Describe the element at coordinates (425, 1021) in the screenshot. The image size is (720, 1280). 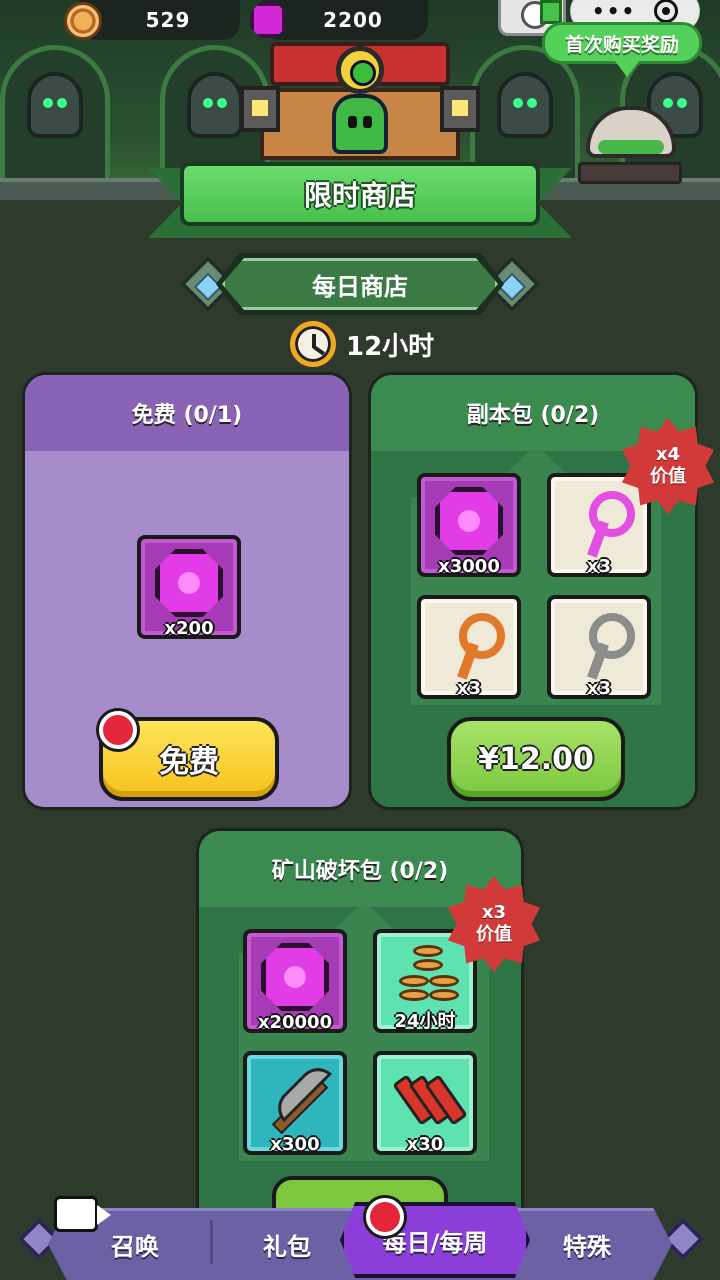
I see `item-quantity: 24小时` at that location.